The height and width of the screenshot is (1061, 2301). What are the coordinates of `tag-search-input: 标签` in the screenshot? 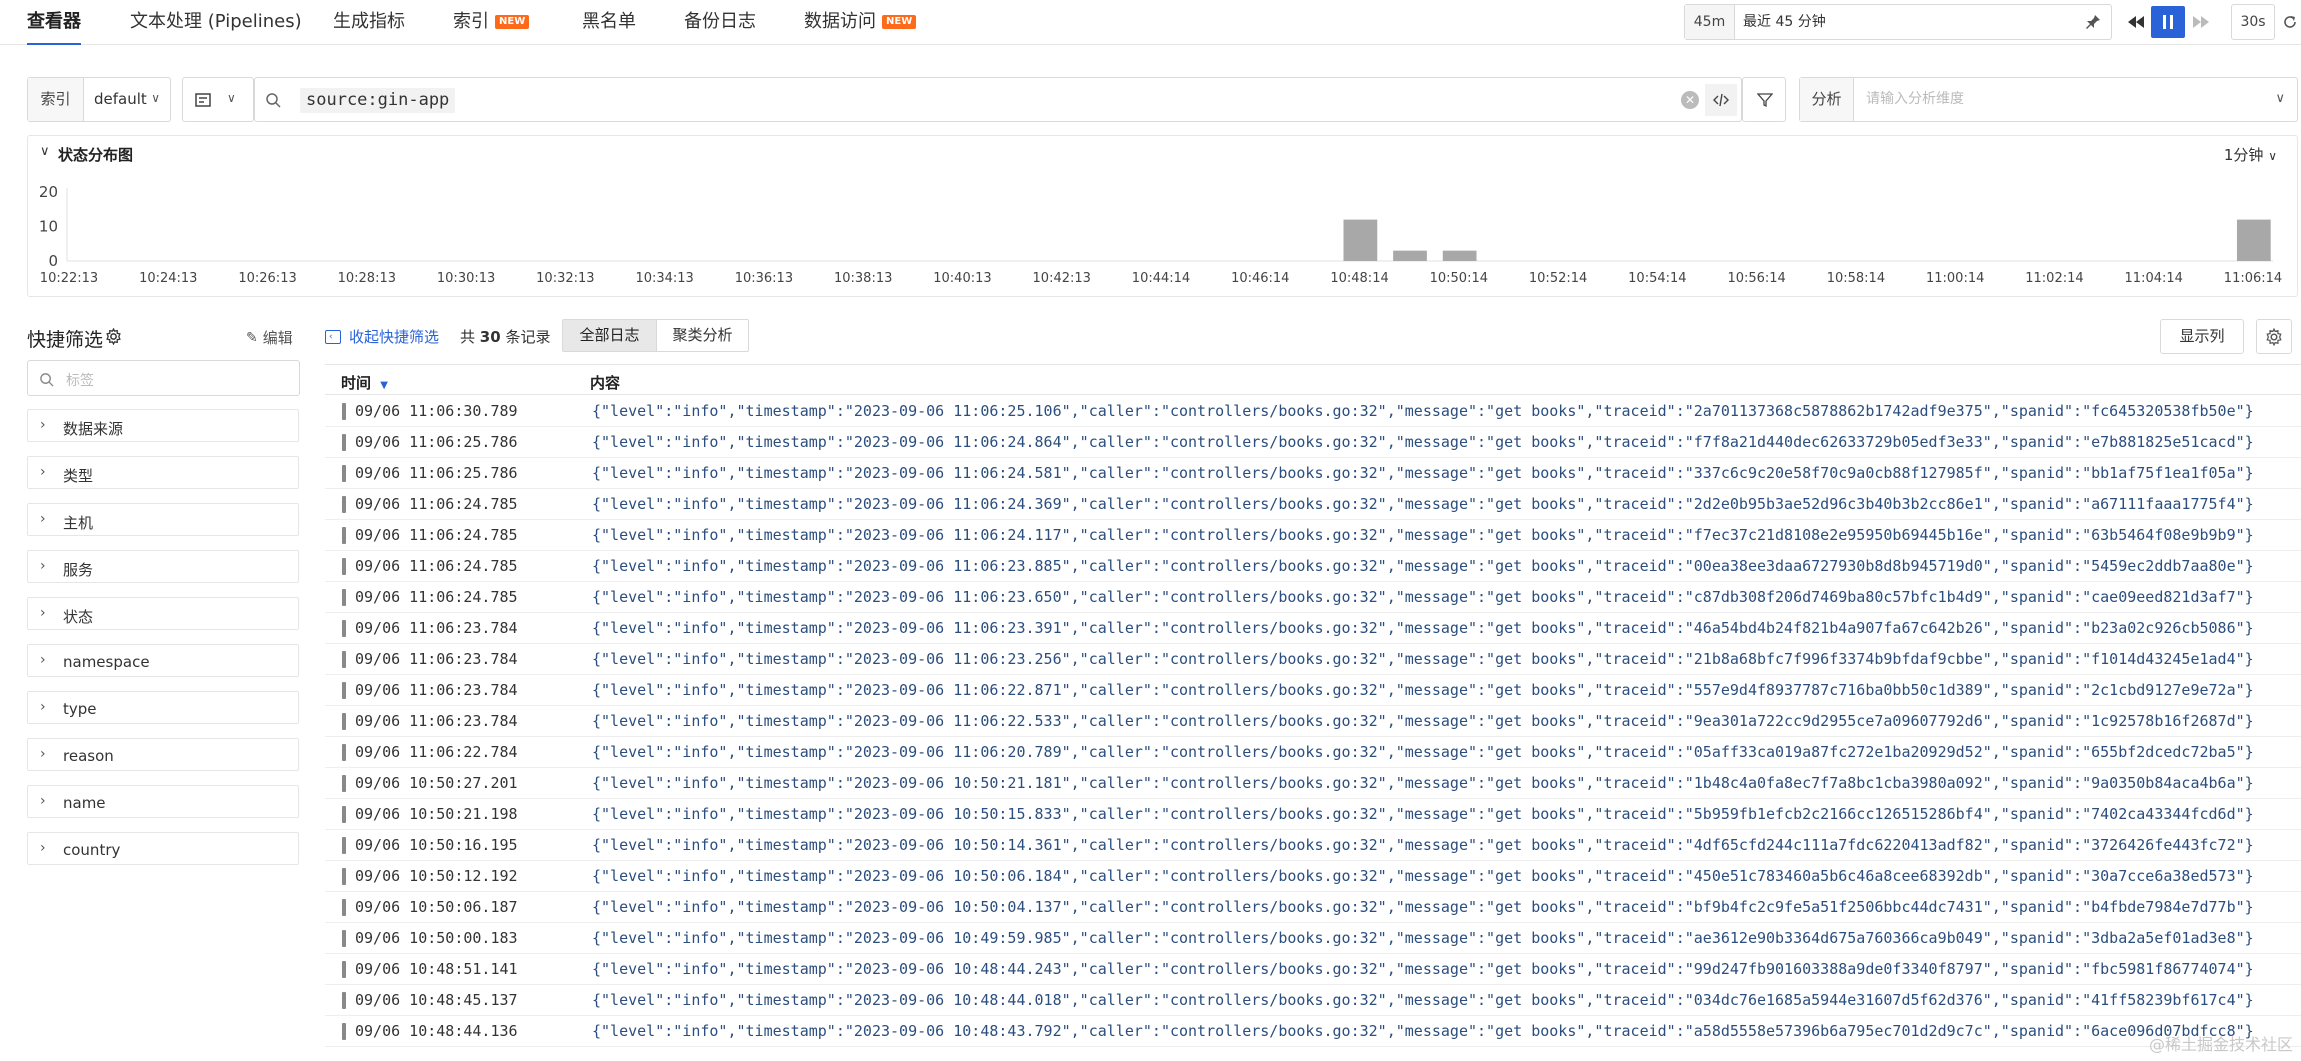 It's located at (163, 378).